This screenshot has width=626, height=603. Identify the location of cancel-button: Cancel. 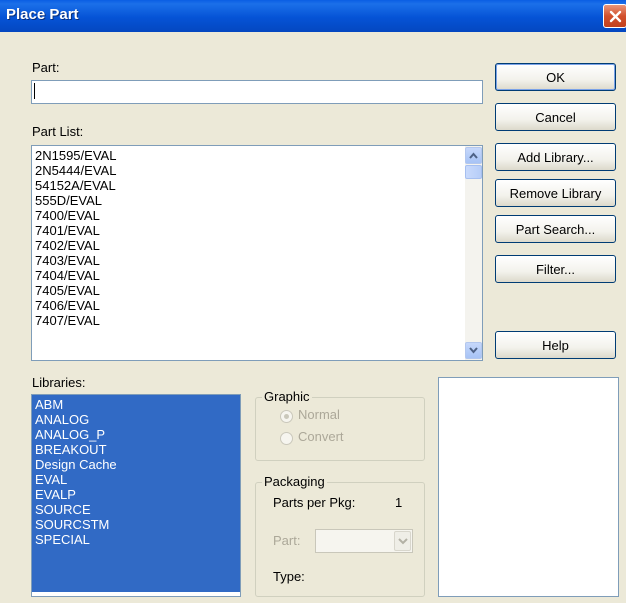
(555, 117).